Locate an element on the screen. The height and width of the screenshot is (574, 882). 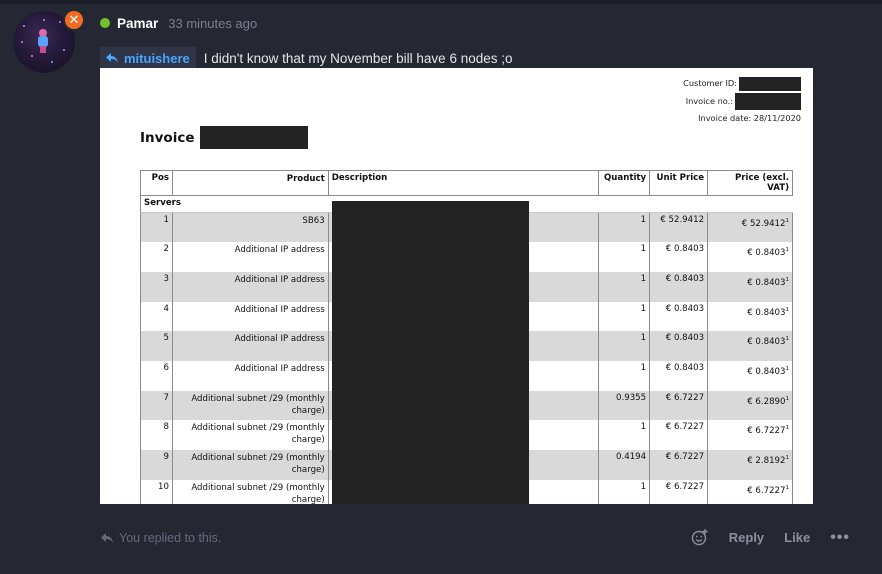
mention-username: mituishere is located at coordinates (157, 58).